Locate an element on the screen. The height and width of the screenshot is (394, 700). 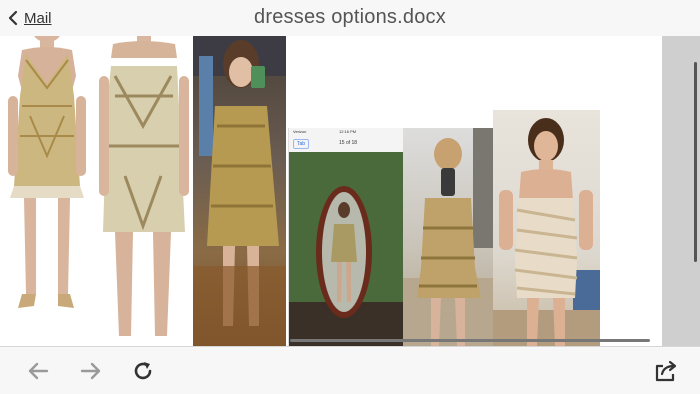
phone-time: 12:16 PM is located at coordinates (348, 131).